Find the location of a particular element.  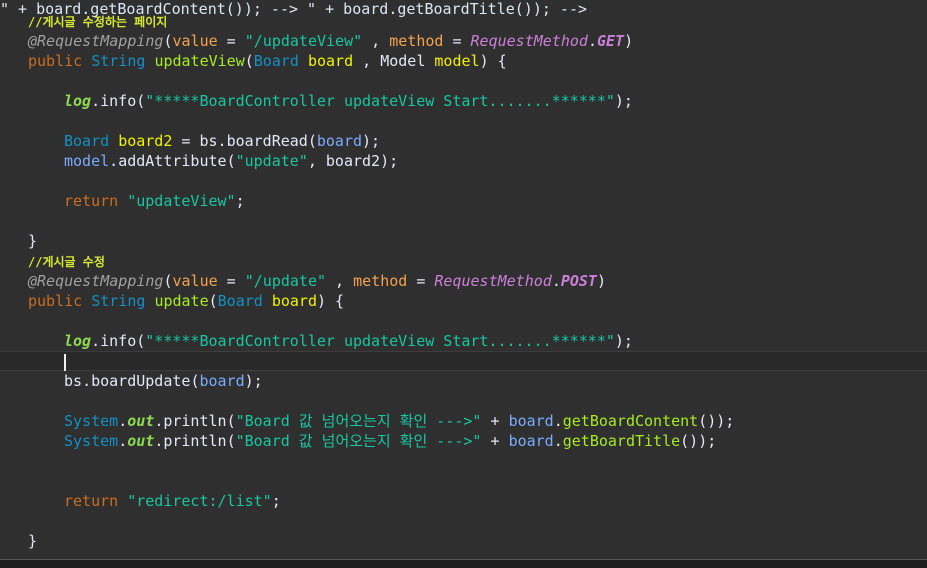

string-literal: "update" is located at coordinates (271, 161).